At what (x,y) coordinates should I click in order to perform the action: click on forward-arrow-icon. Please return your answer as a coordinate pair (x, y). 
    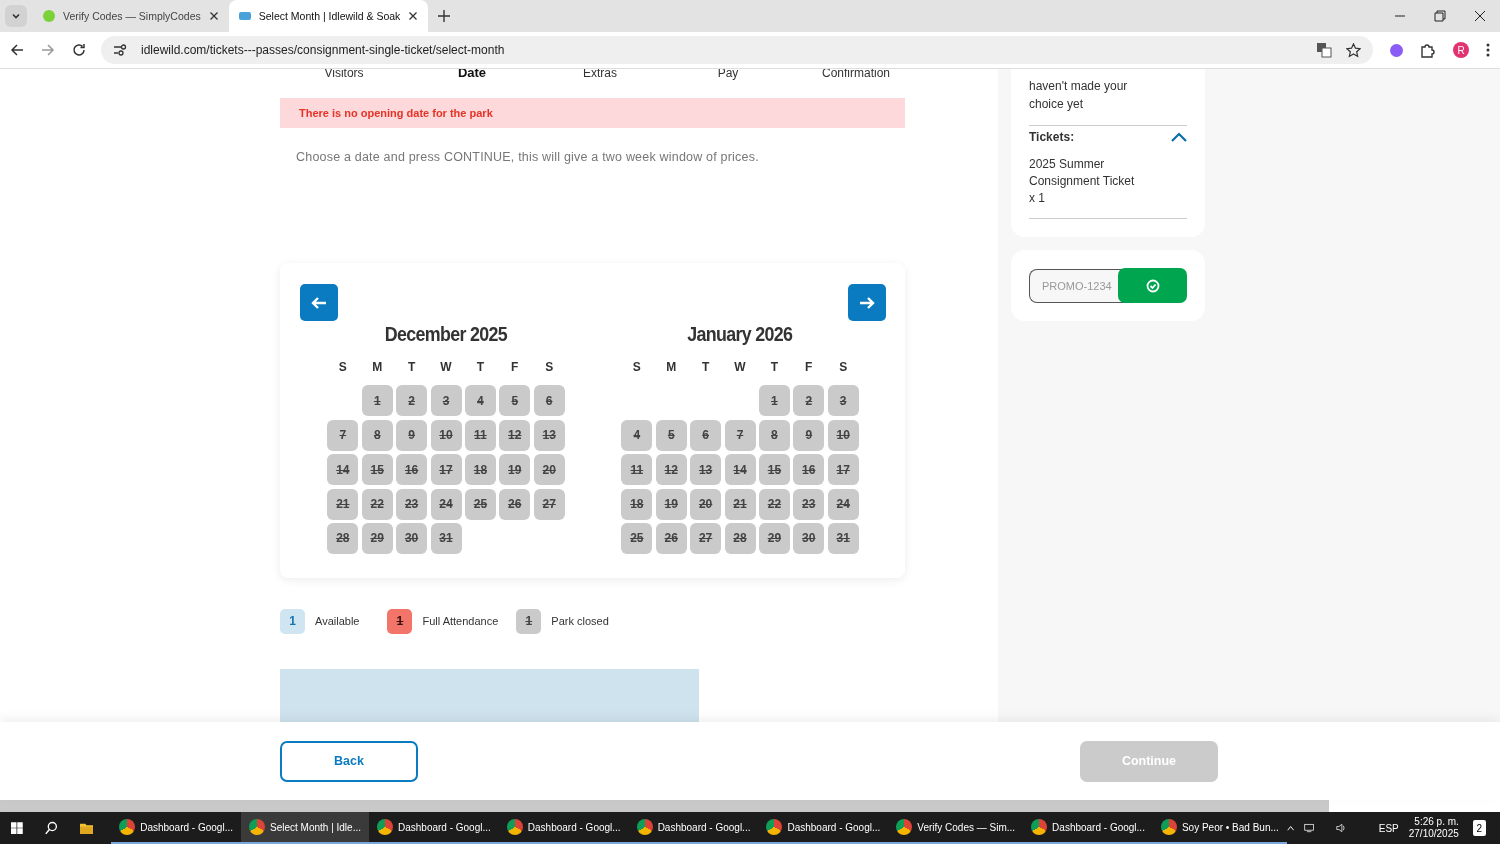
    Looking at the image, I should click on (48, 50).